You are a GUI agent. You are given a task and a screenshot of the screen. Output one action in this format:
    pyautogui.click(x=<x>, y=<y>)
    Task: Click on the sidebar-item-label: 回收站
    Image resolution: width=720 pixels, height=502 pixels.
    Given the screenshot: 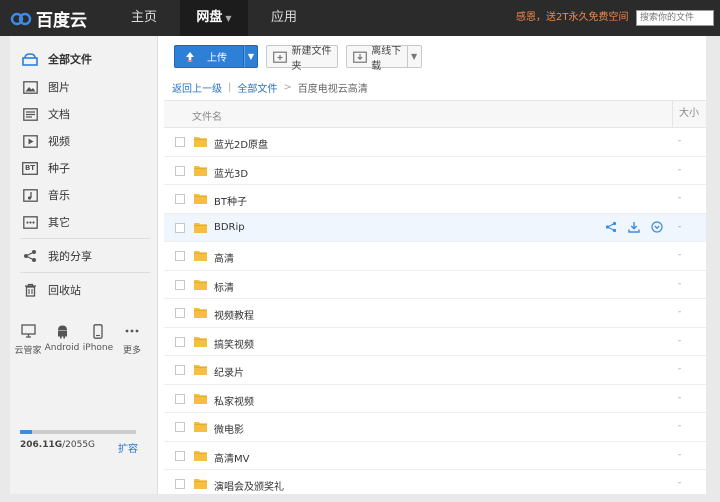 What is the action you would take?
    pyautogui.click(x=64, y=290)
    